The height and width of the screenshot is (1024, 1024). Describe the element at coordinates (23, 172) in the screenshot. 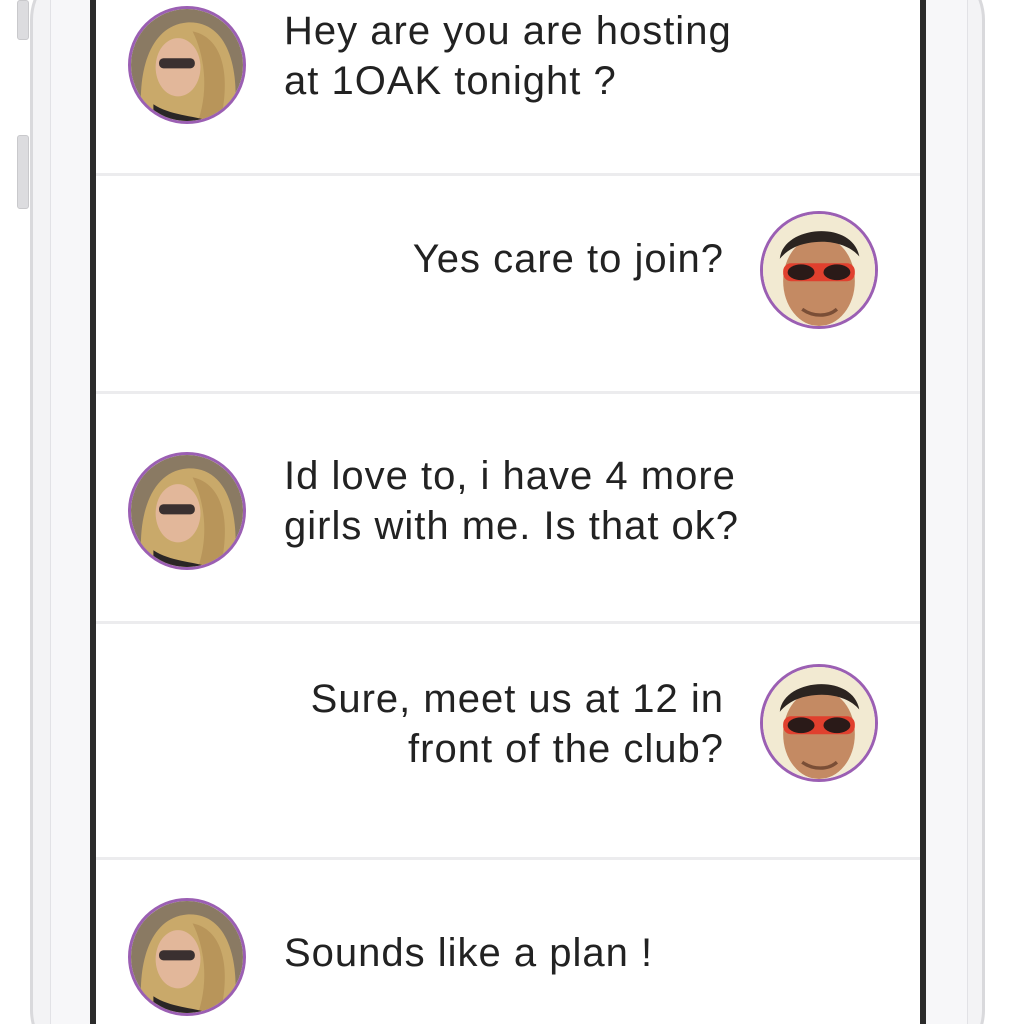

I see `phone-volume-button` at that location.